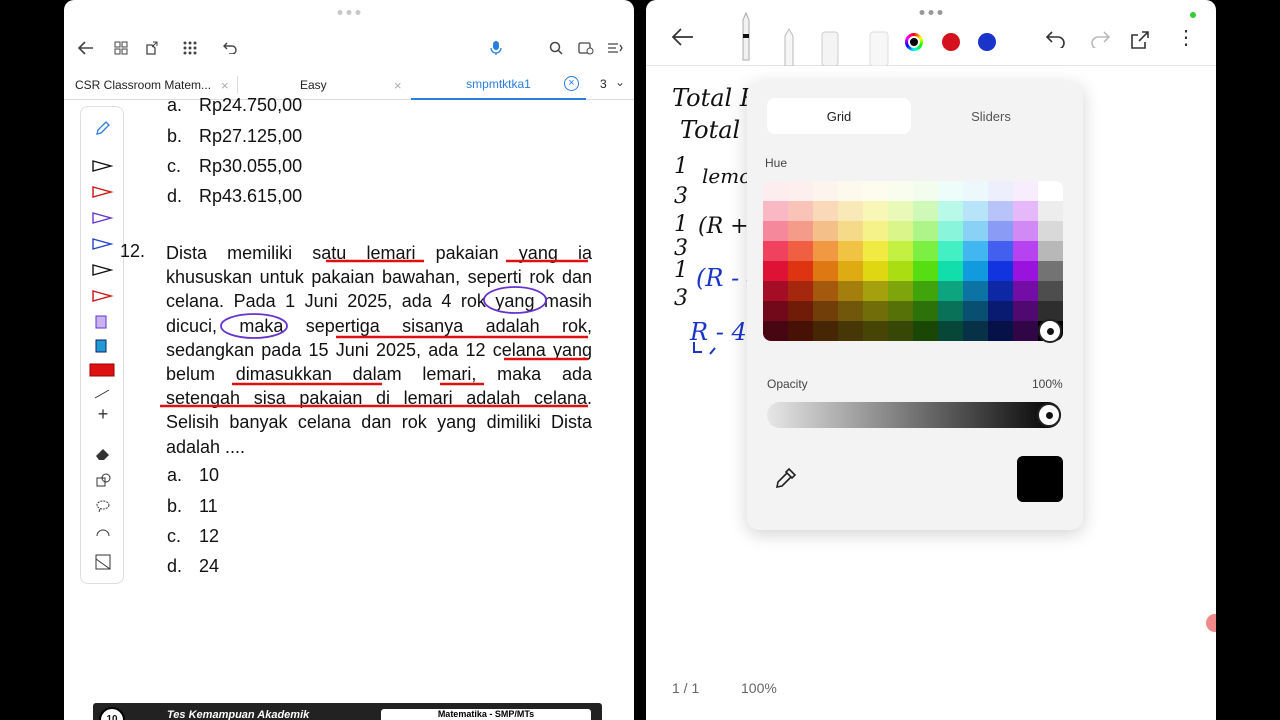 This screenshot has height=720, width=1280. What do you see at coordinates (839, 116) in the screenshot?
I see `tab-grid: Grid` at bounding box center [839, 116].